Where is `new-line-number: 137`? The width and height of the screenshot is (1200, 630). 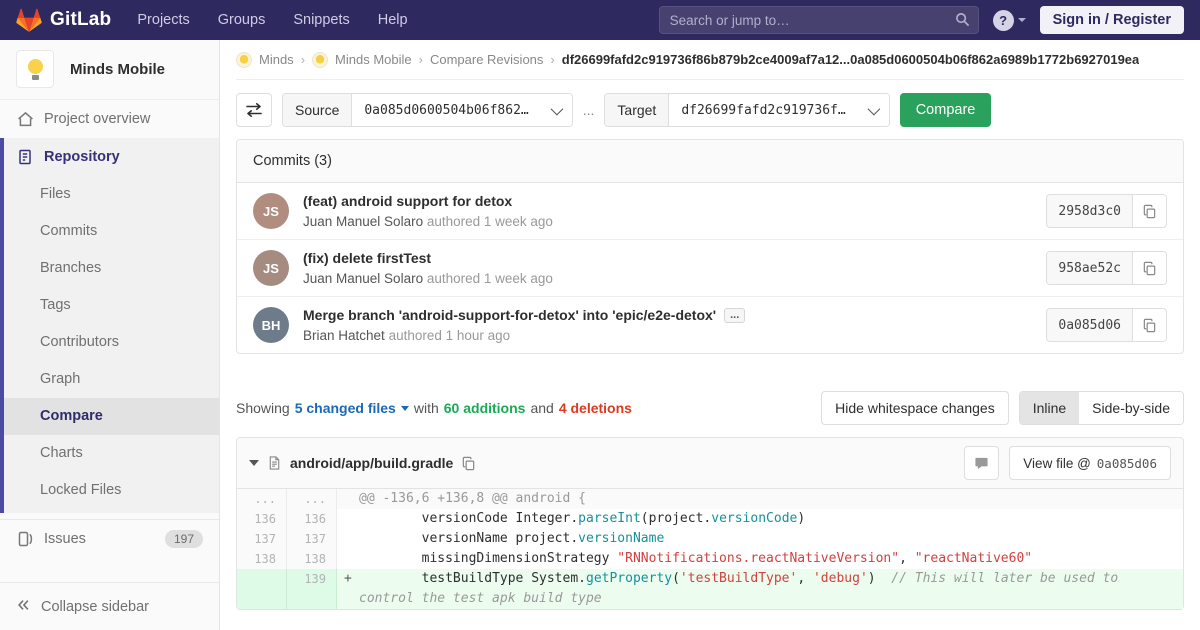 new-line-number: 137 is located at coordinates (312, 539).